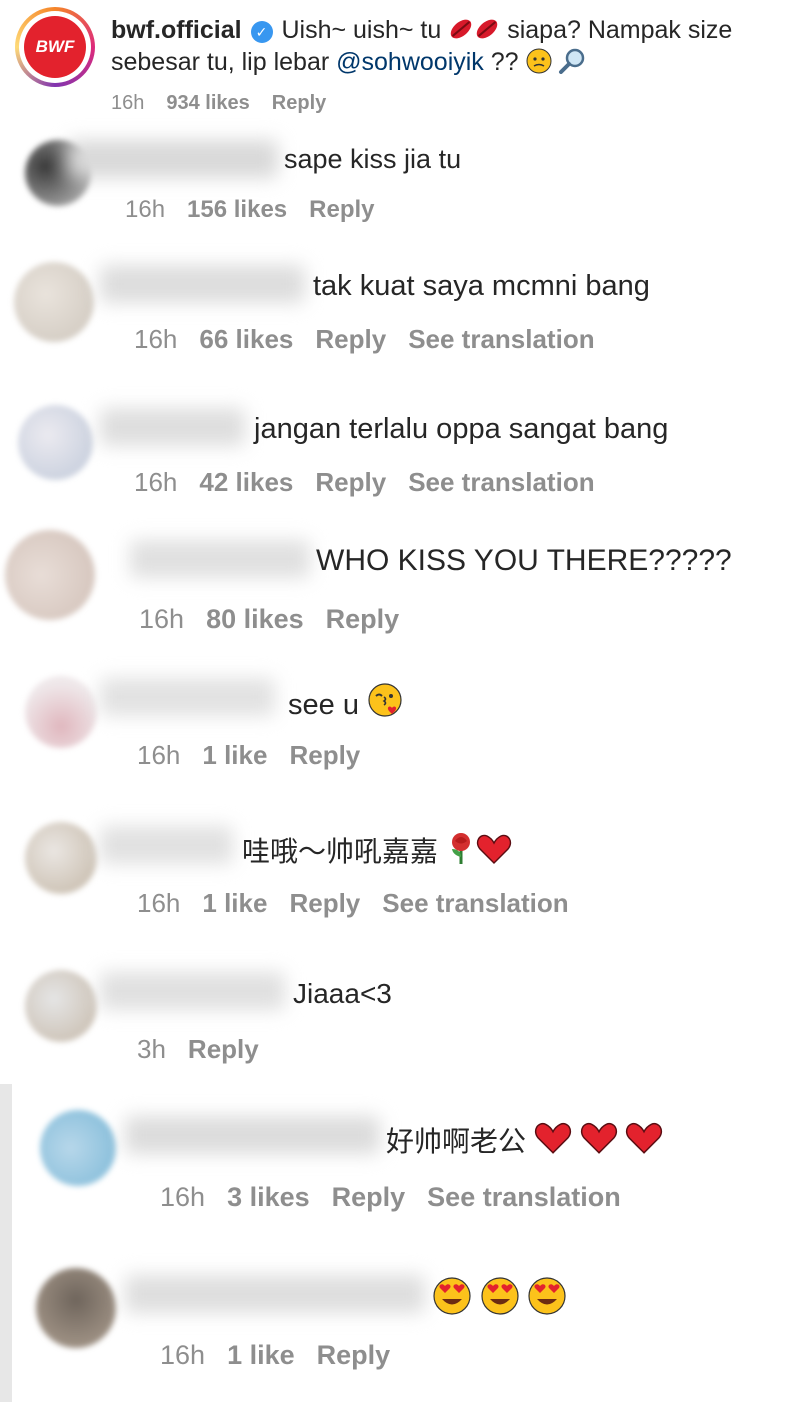 This screenshot has height=1402, width=800. I want to click on caption-line-2: sebesar tu, lip lebar @sohwooiyik ??, so click(348, 64).